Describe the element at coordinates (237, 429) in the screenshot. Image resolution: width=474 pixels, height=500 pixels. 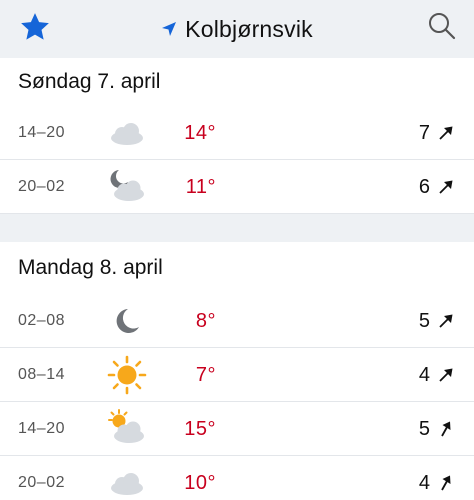
I see `forecast-row: 14–20 15° 5` at that location.